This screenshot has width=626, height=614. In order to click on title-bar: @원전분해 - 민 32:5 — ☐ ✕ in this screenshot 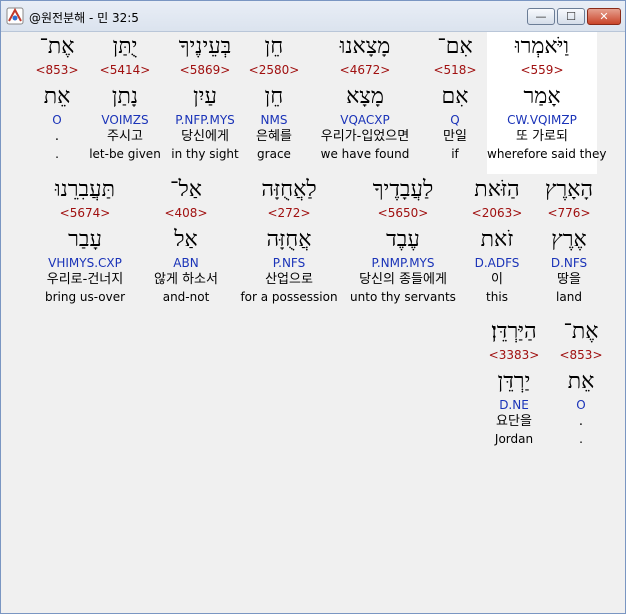, I will do `click(313, 16)`.